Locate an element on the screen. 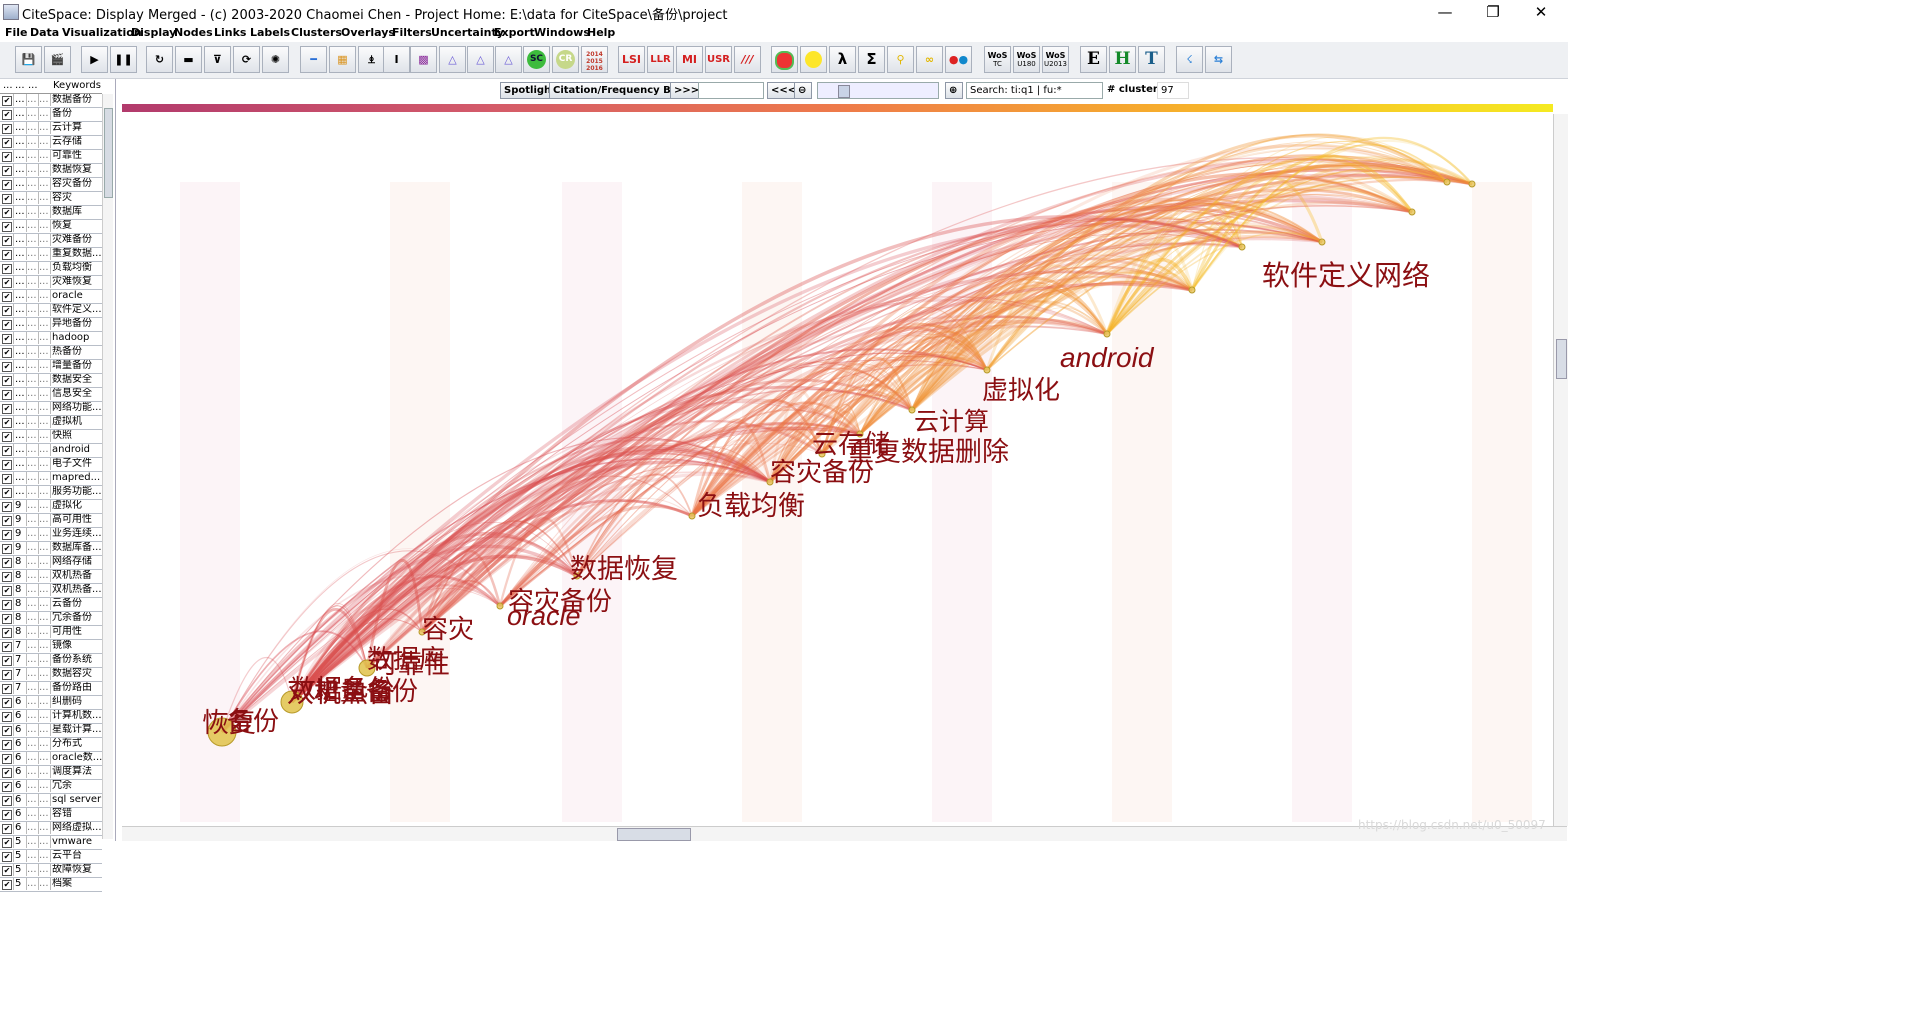 This screenshot has height=1030, width=1920. row-keyword: 负载均衡 is located at coordinates (76, 268).